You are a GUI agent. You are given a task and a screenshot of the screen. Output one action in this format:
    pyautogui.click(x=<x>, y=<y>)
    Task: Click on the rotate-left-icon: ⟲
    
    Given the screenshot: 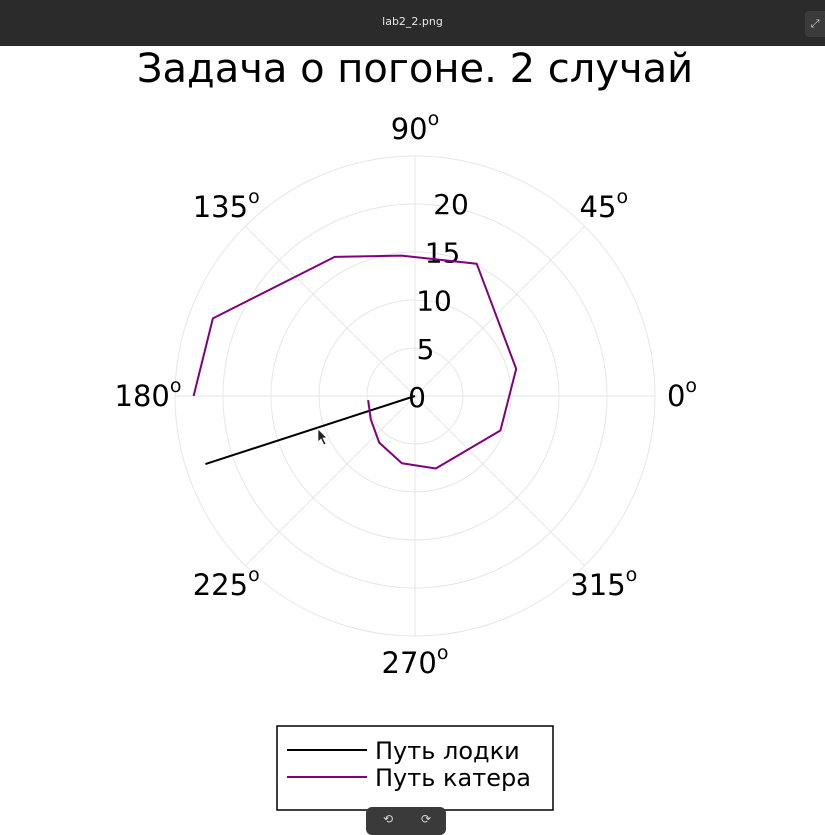 What is the action you would take?
    pyautogui.click(x=388, y=819)
    